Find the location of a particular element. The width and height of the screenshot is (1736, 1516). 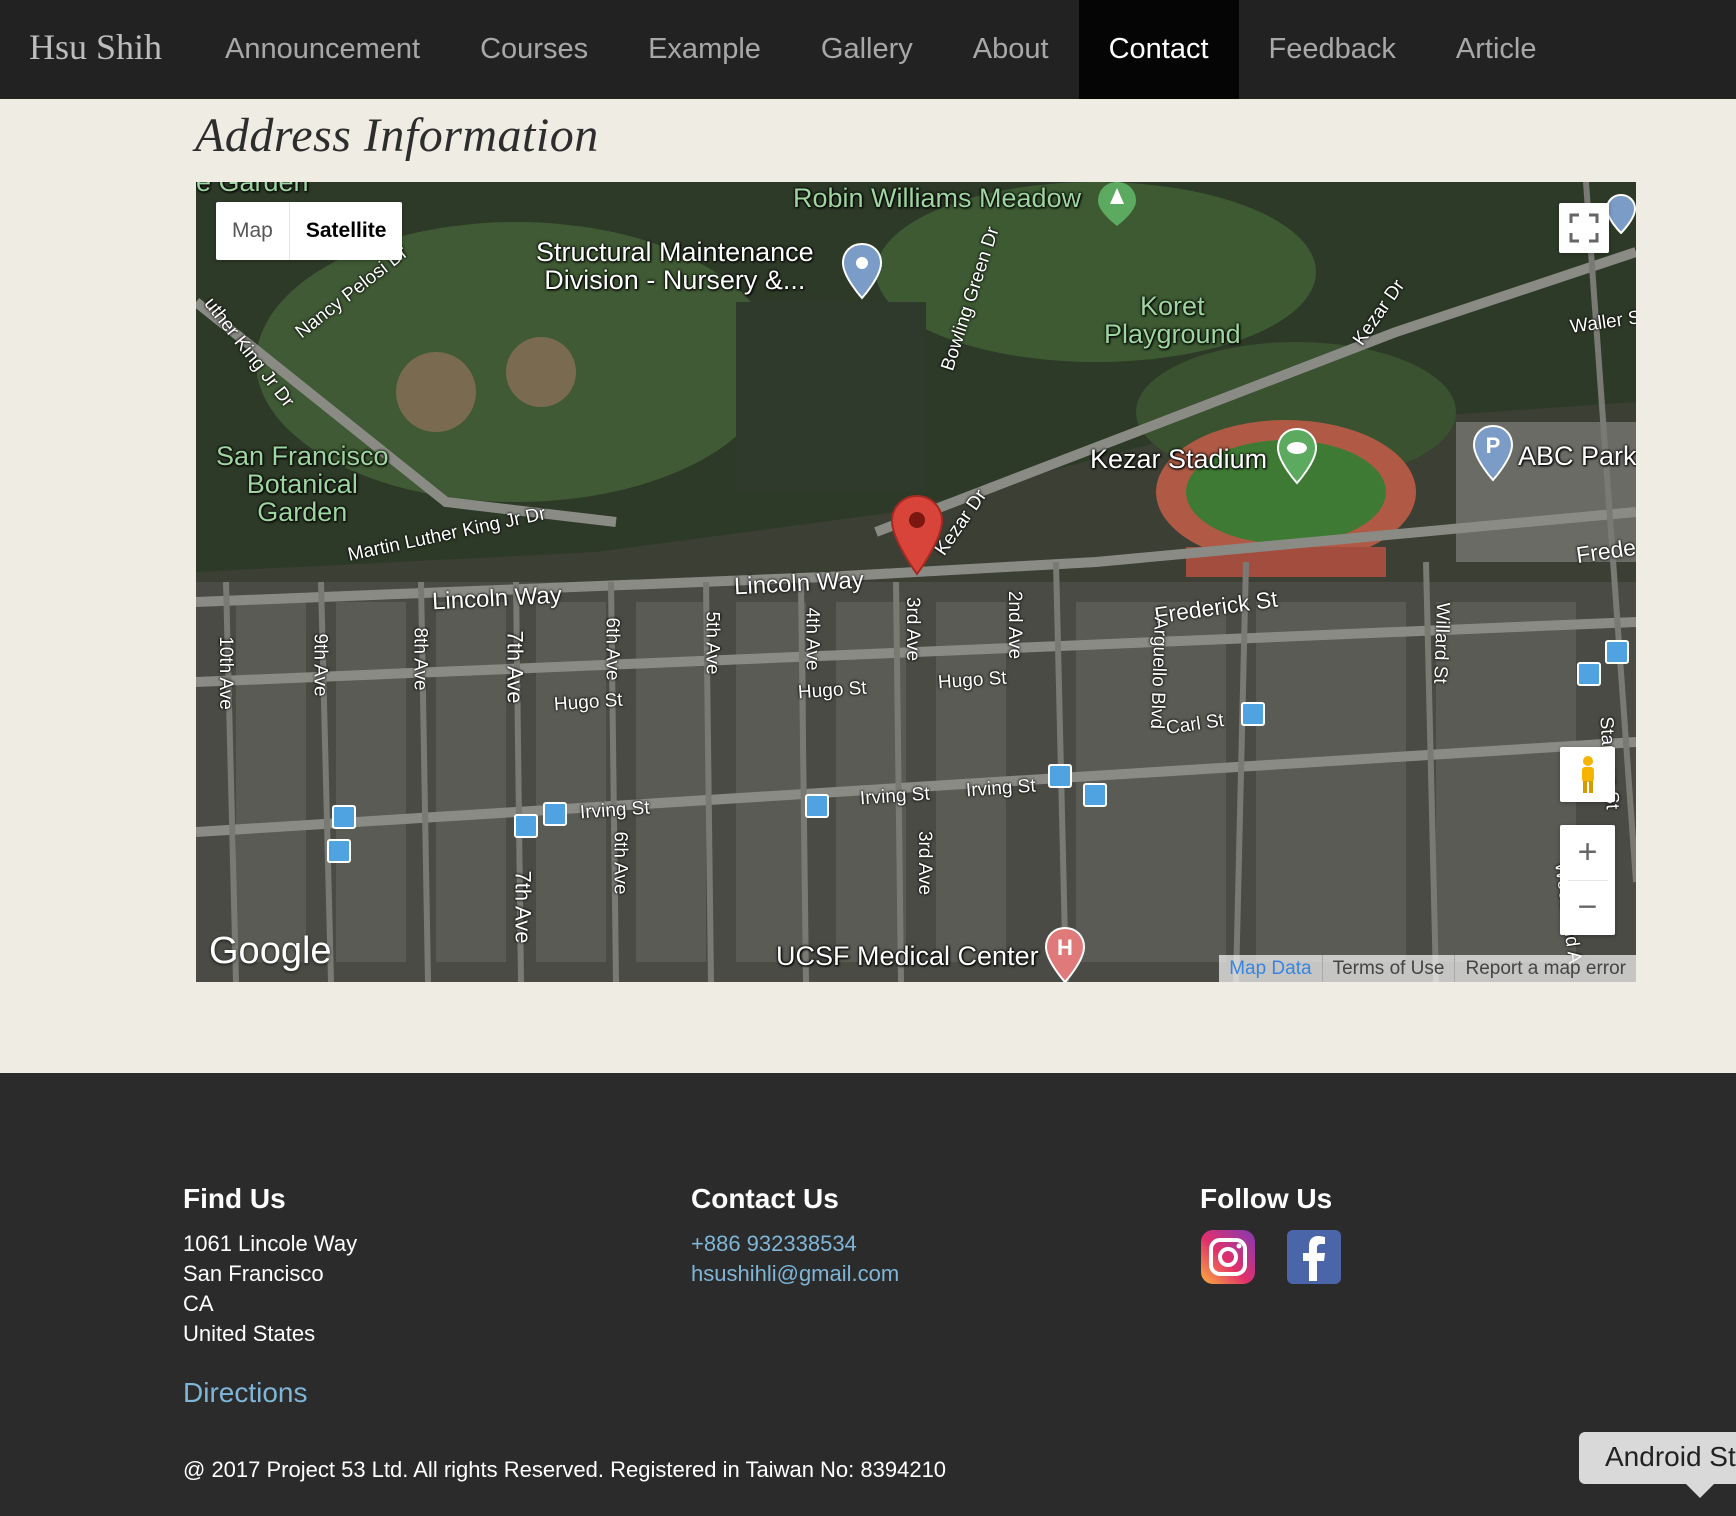

map-label-garden-partial: e Garden is located at coordinates (252, 189).